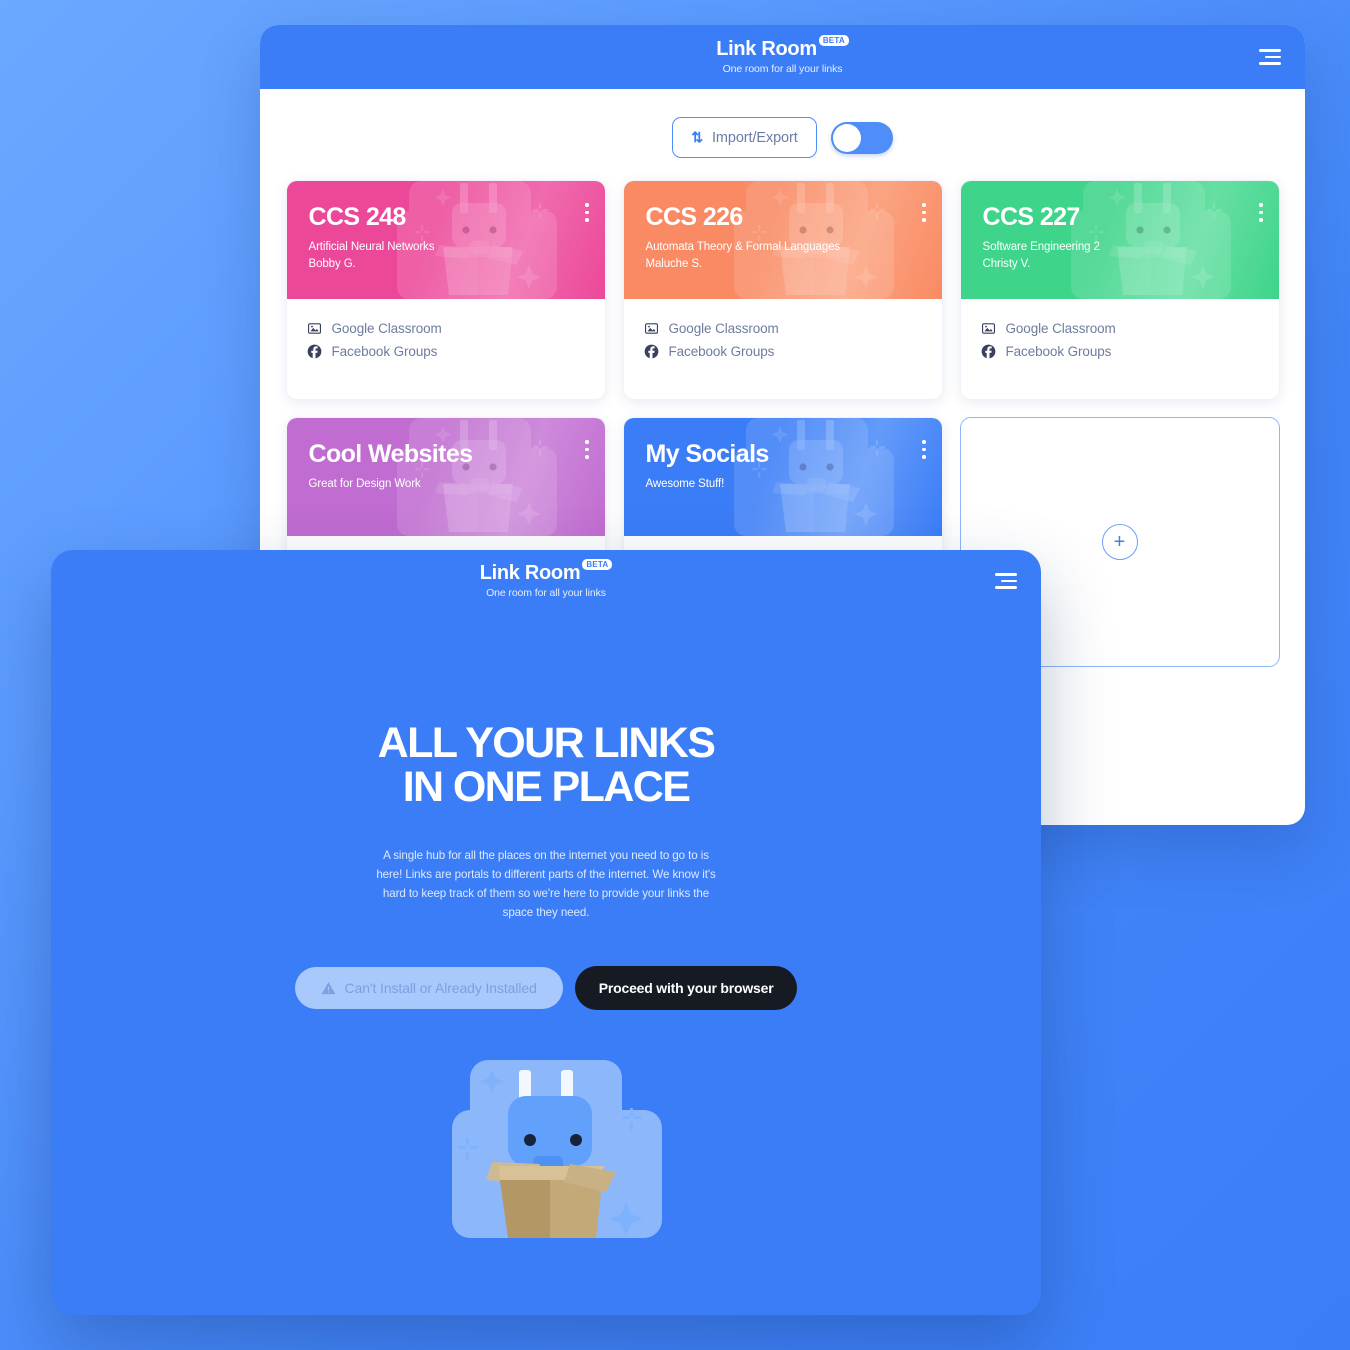 The image size is (1350, 1350). Describe the element at coordinates (446, 484) in the screenshot. I see `card-subtitle: Great for Design Work` at that location.